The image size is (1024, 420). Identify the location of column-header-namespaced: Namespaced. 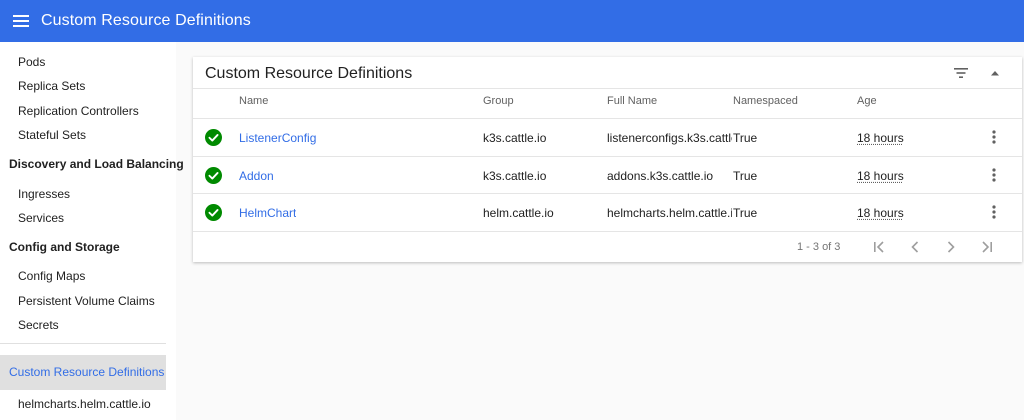
(765, 101).